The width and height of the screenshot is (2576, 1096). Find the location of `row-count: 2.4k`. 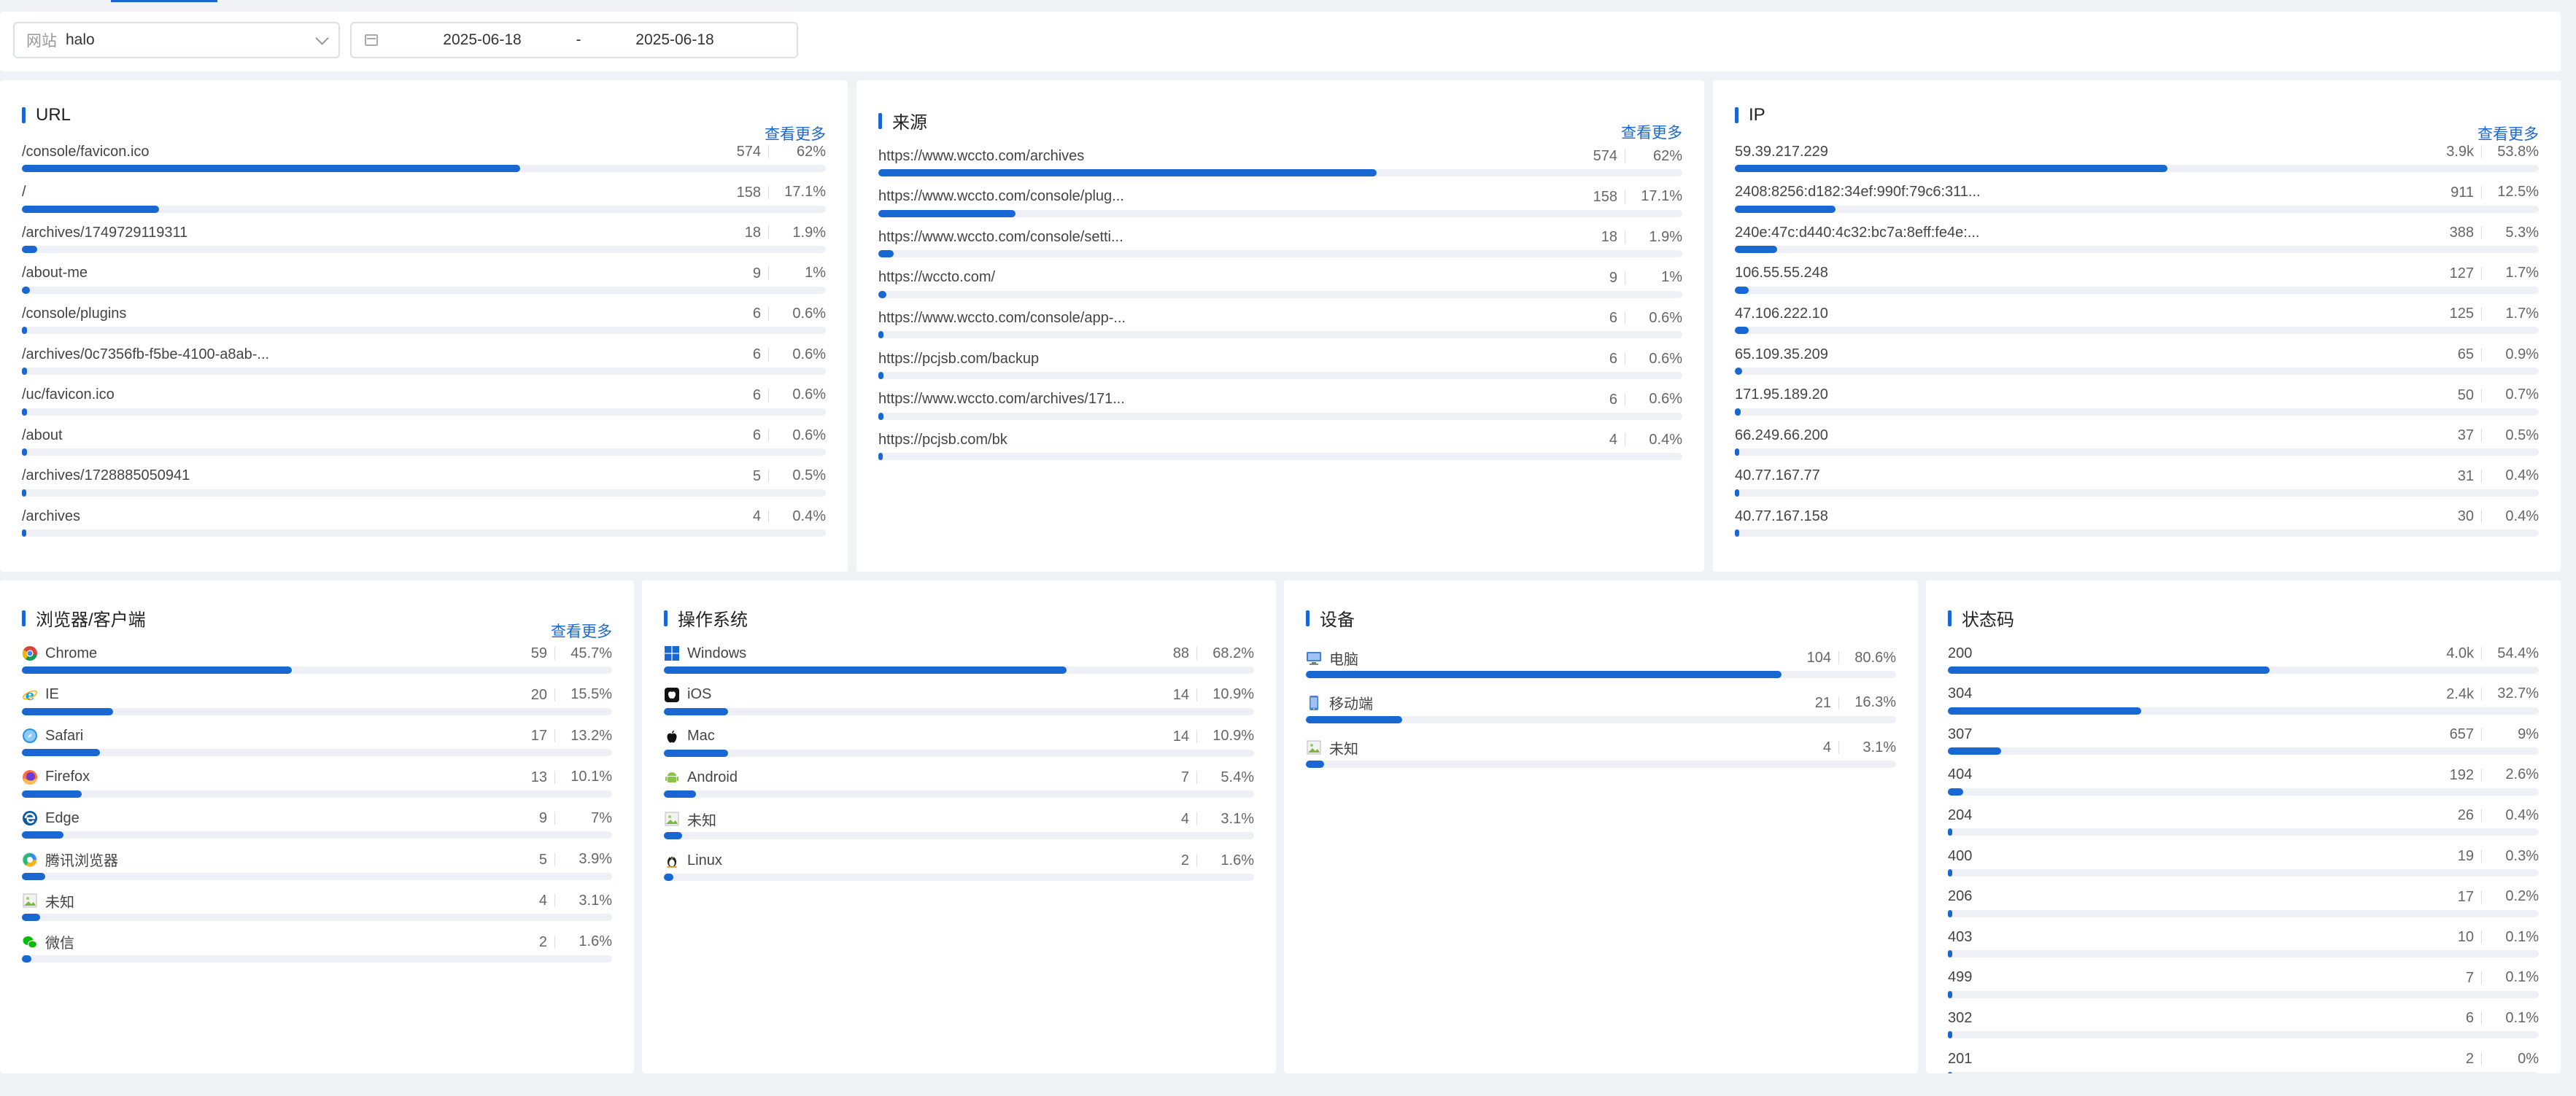

row-count: 2.4k is located at coordinates (2441, 694).